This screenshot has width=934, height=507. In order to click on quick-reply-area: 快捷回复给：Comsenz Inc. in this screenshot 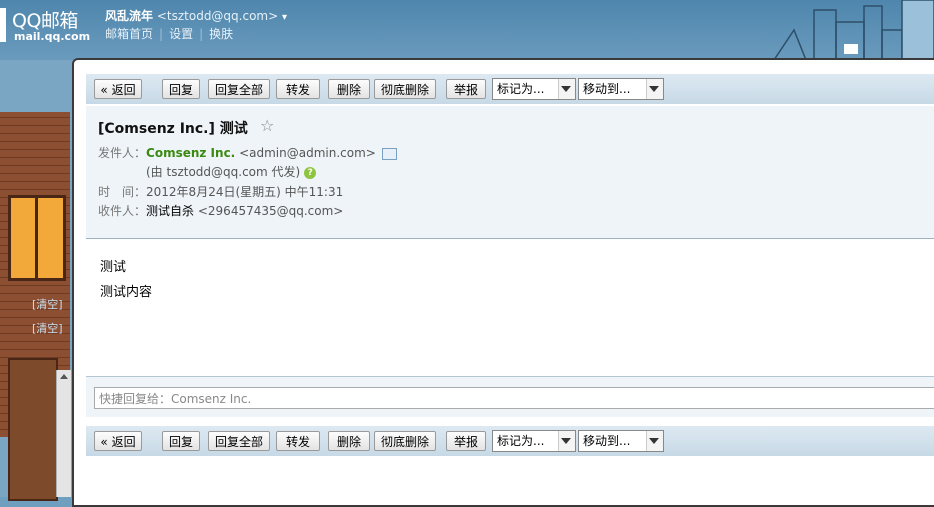, I will do `click(510, 396)`.